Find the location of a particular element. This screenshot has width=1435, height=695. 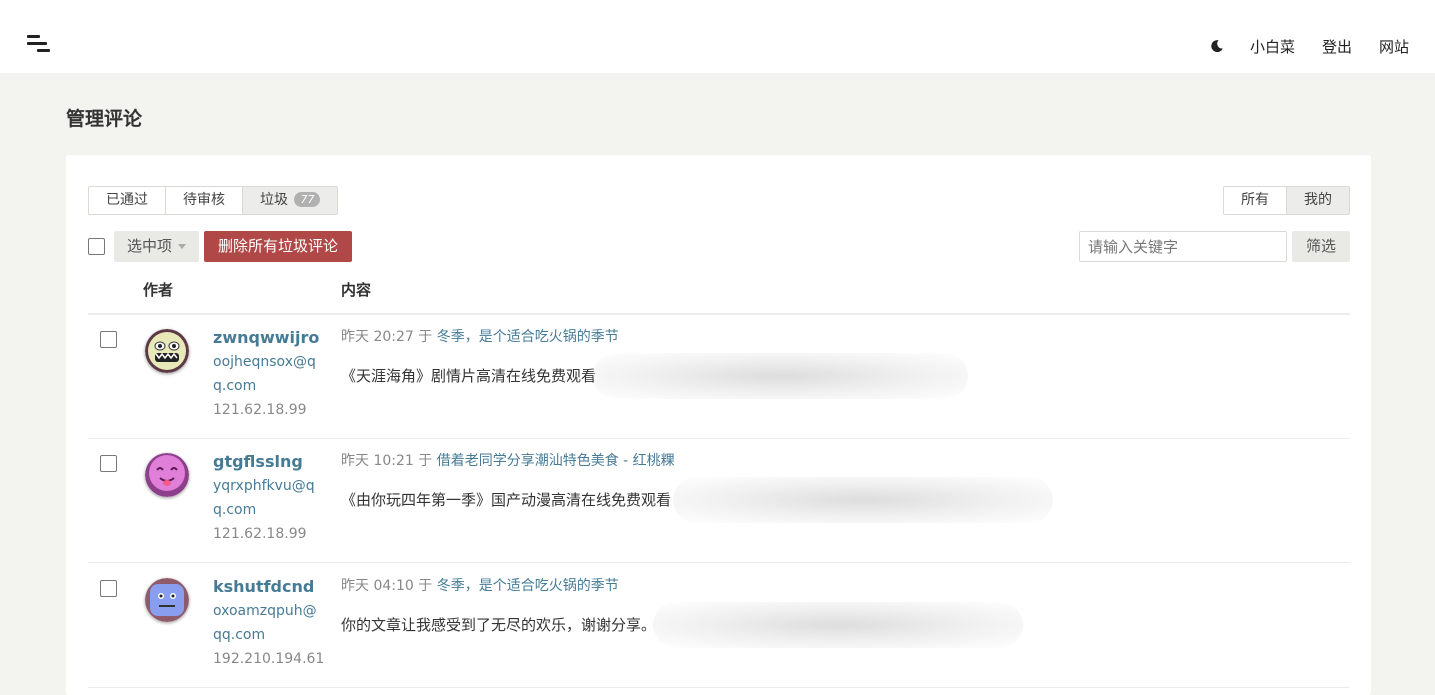

bulk-actions: 选中项 删除所有垃圾评论 is located at coordinates (220, 246).